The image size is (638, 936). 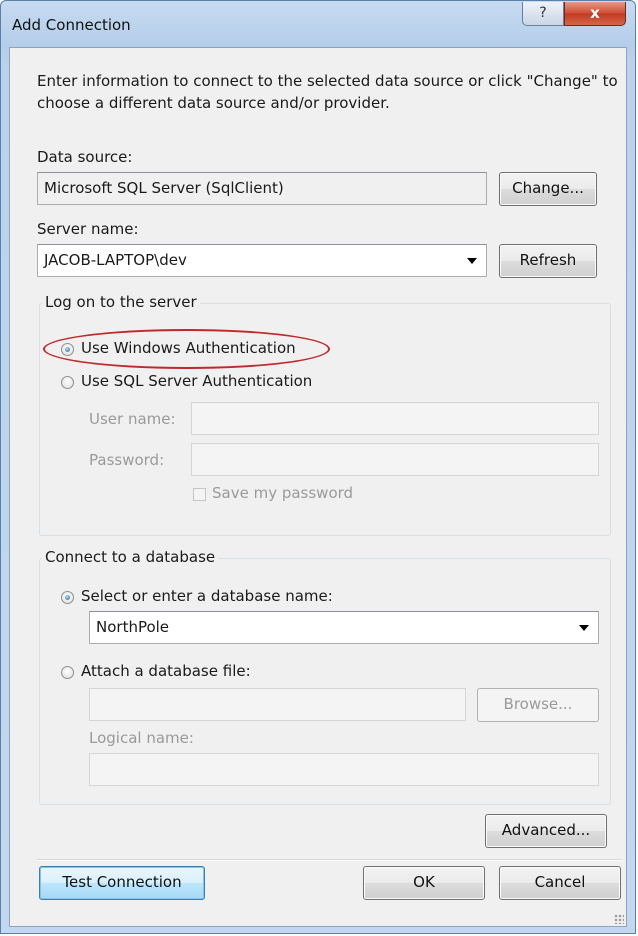 What do you see at coordinates (196, 381) in the screenshot?
I see `sql-auth-label: Use SQL Server Authentication` at bounding box center [196, 381].